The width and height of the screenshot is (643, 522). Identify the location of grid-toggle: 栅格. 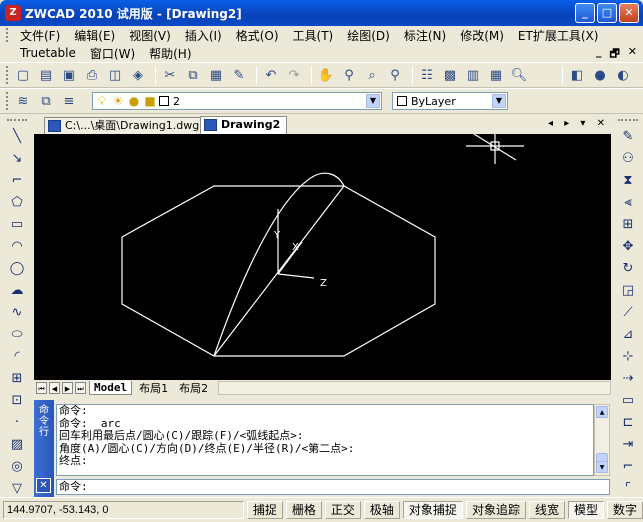
(303, 510).